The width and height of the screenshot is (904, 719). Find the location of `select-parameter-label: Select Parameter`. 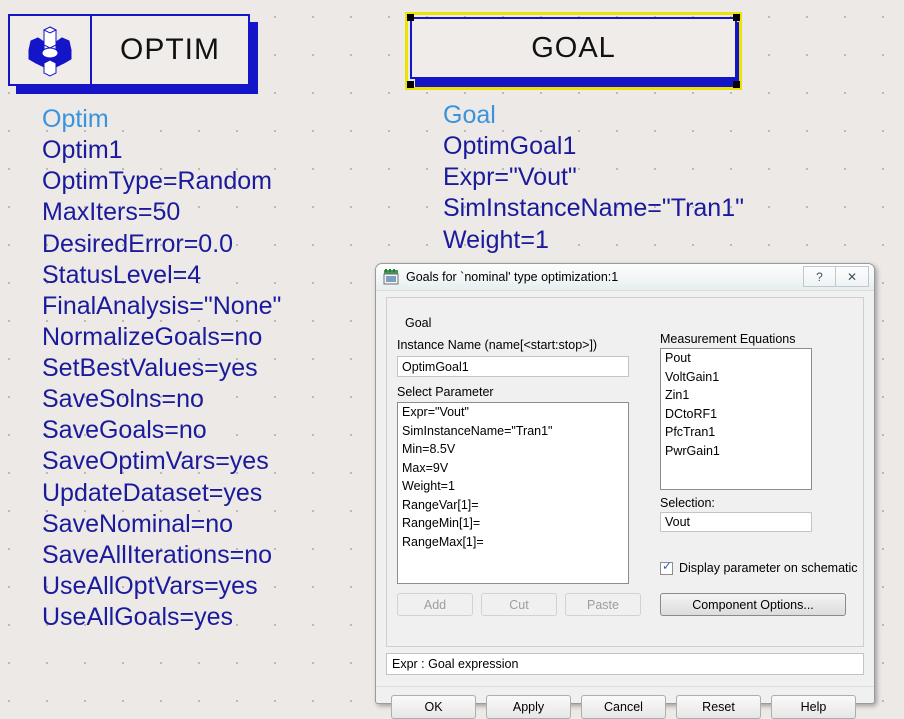

select-parameter-label: Select Parameter is located at coordinates (445, 392).